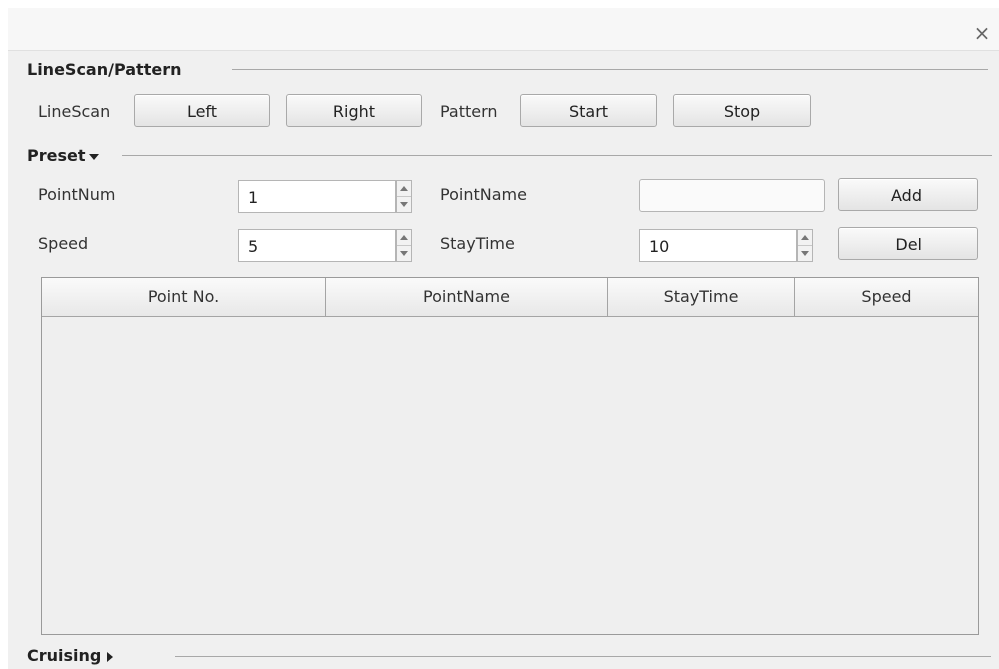 Image resolution: width=999 pixels, height=669 pixels. I want to click on staytime-input: 10, so click(718, 245).